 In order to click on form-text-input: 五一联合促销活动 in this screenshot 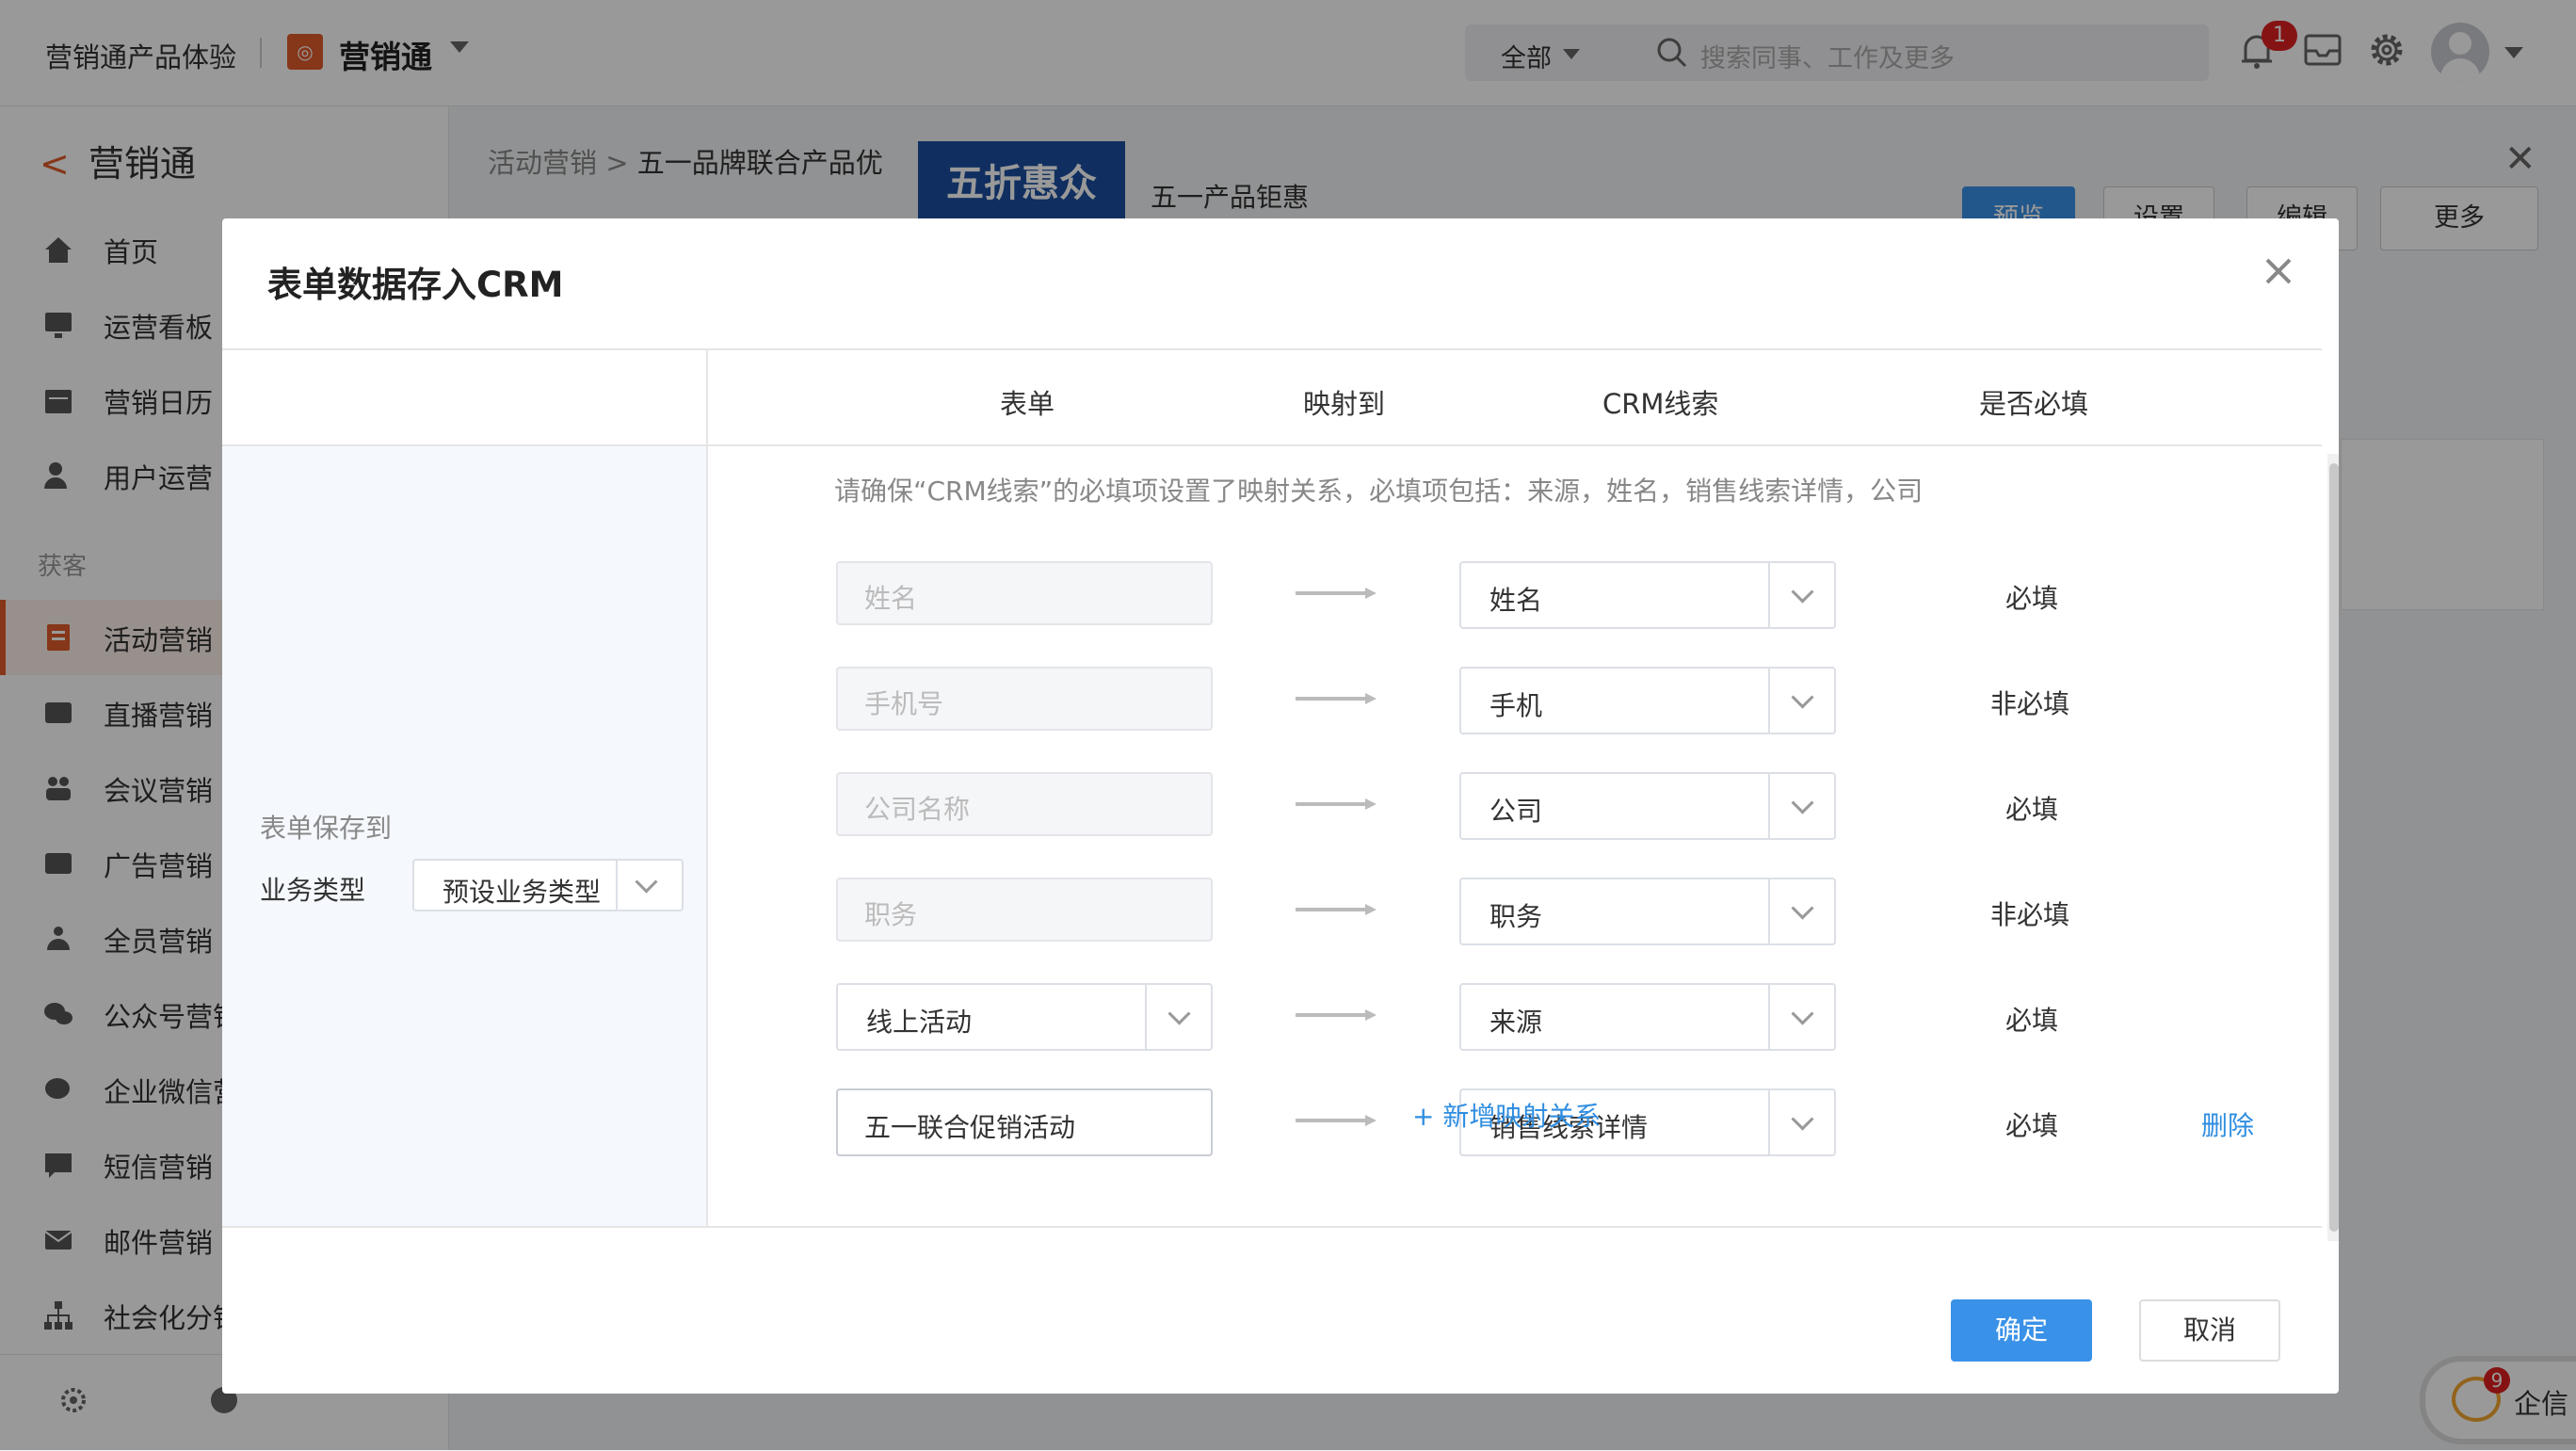, I will do `click(1024, 1122)`.